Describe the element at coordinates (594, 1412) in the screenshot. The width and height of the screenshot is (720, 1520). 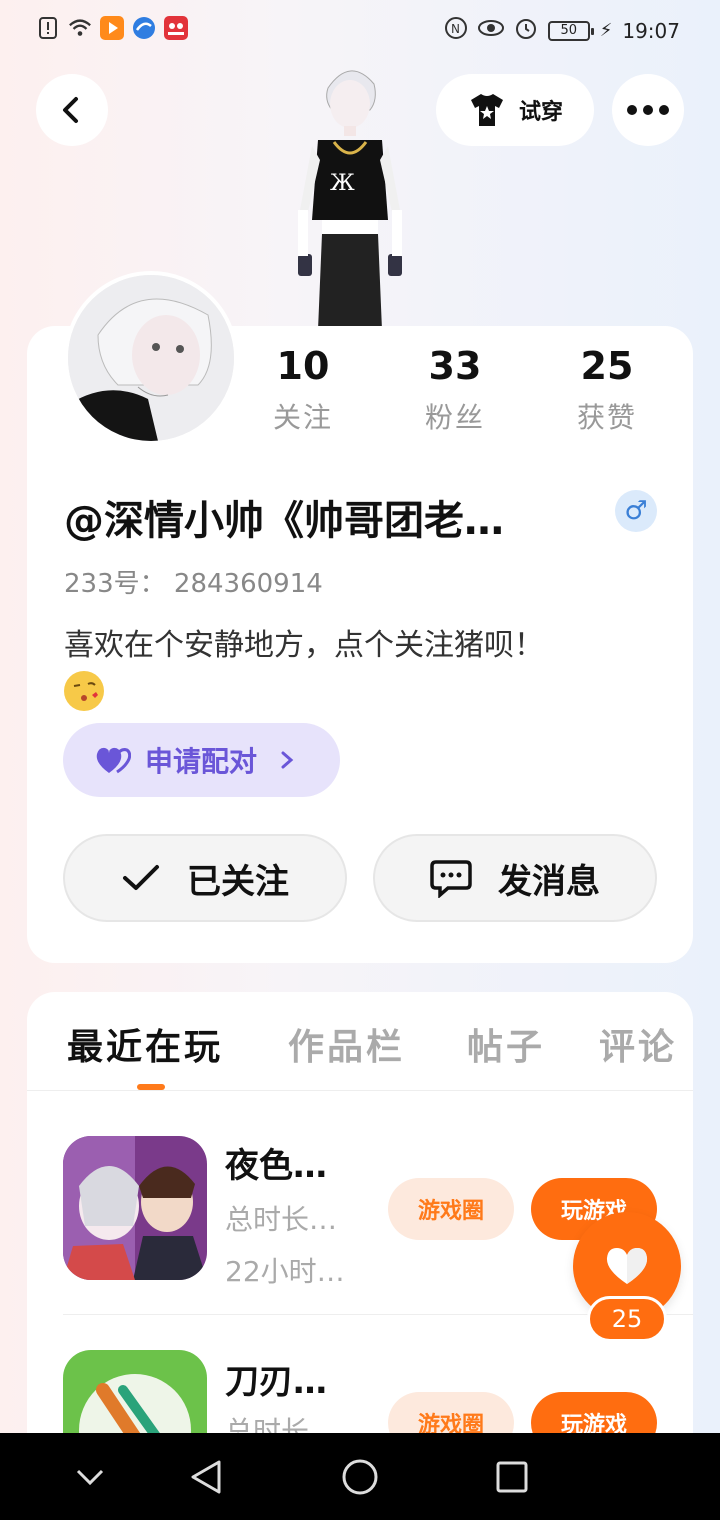
I see `play-game-button: 玩游戏` at that location.